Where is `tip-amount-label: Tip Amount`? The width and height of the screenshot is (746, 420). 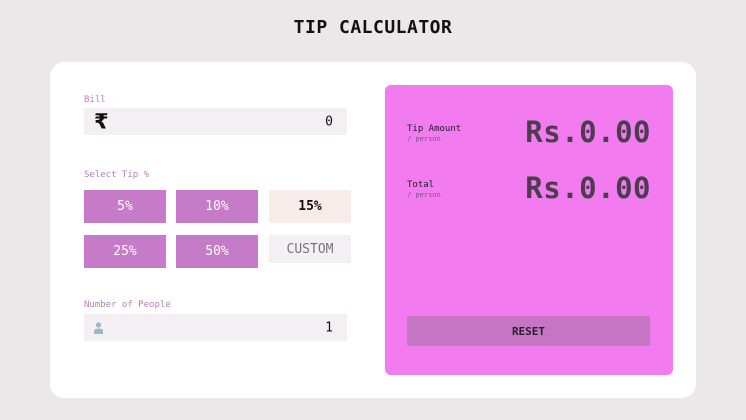
tip-amount-label: Tip Amount is located at coordinates (434, 129).